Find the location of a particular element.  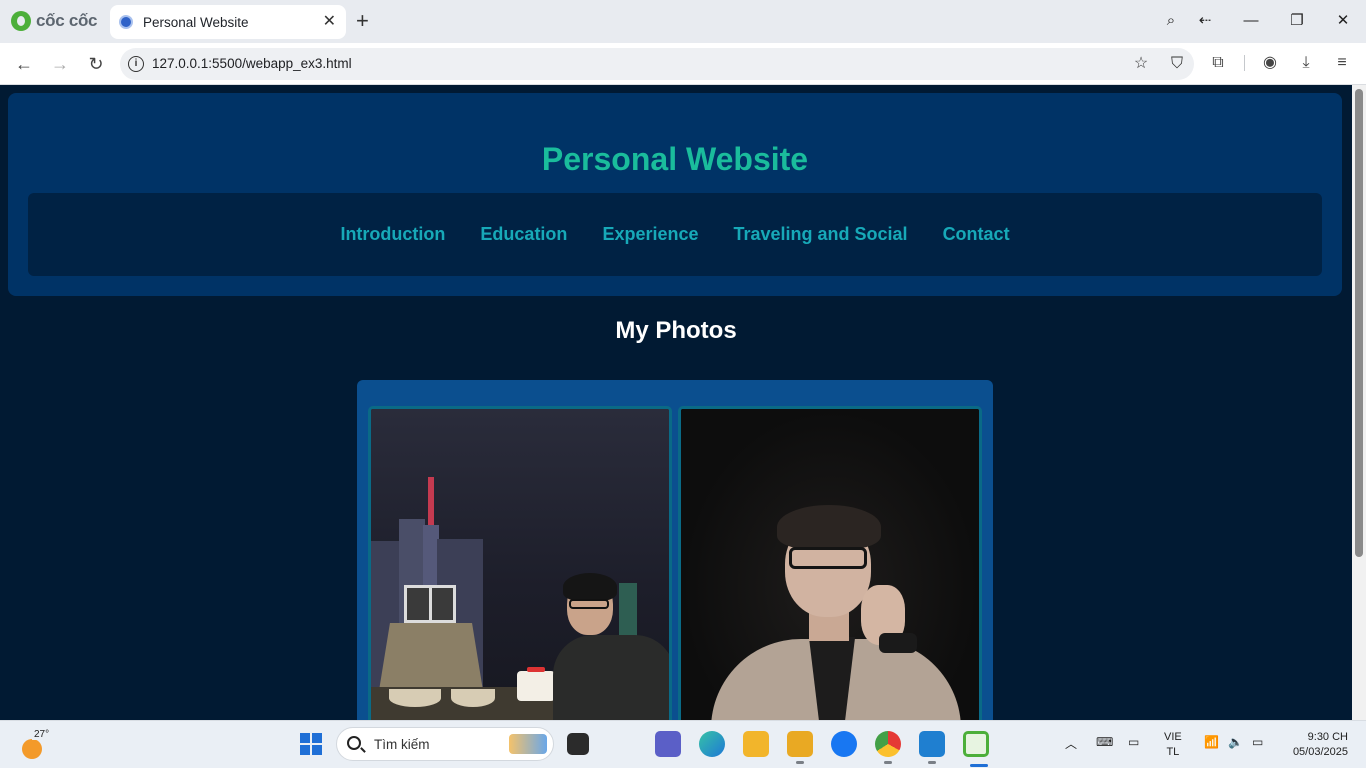

volume-icon: 🔈 is located at coordinates (1235, 742).